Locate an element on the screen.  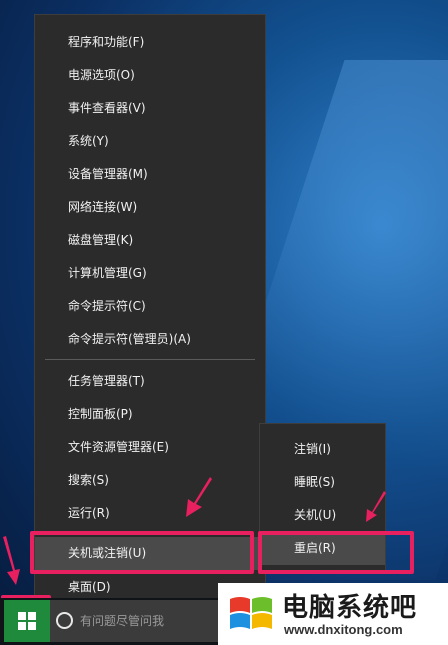
menu-item-computer-management: 计算机管理(G) is located at coordinates (150, 273).